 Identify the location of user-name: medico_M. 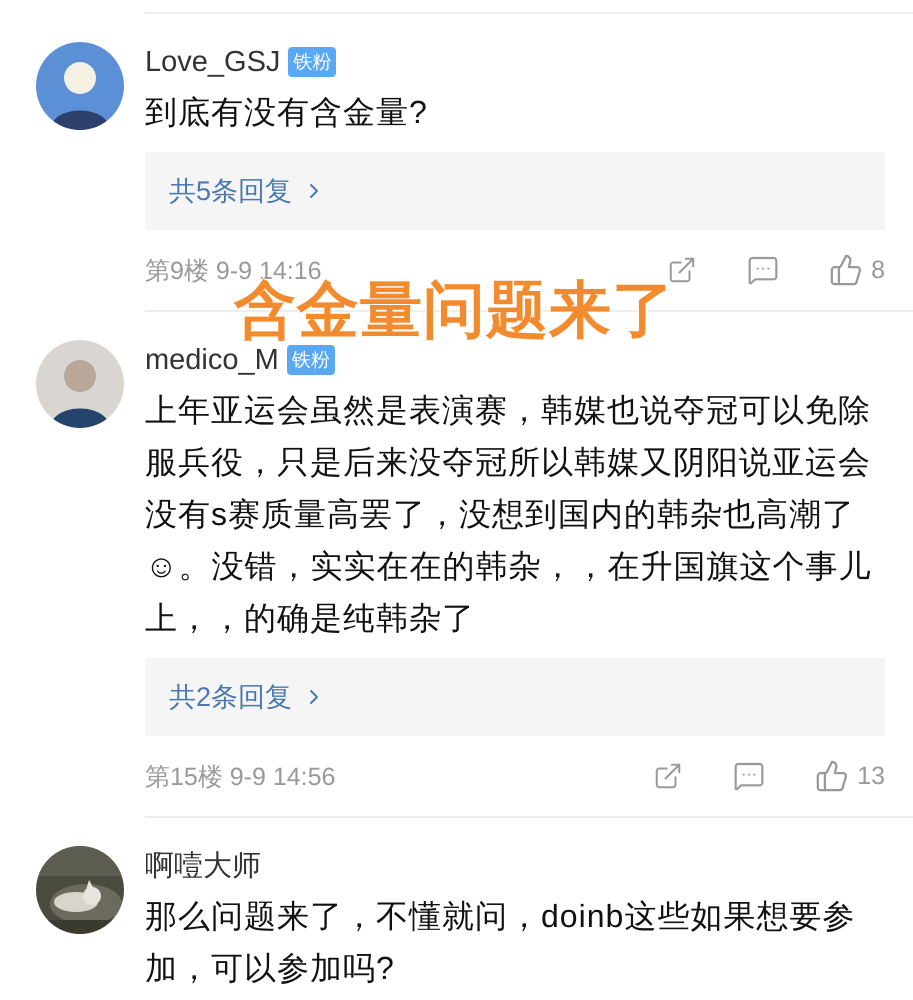
(212, 360).